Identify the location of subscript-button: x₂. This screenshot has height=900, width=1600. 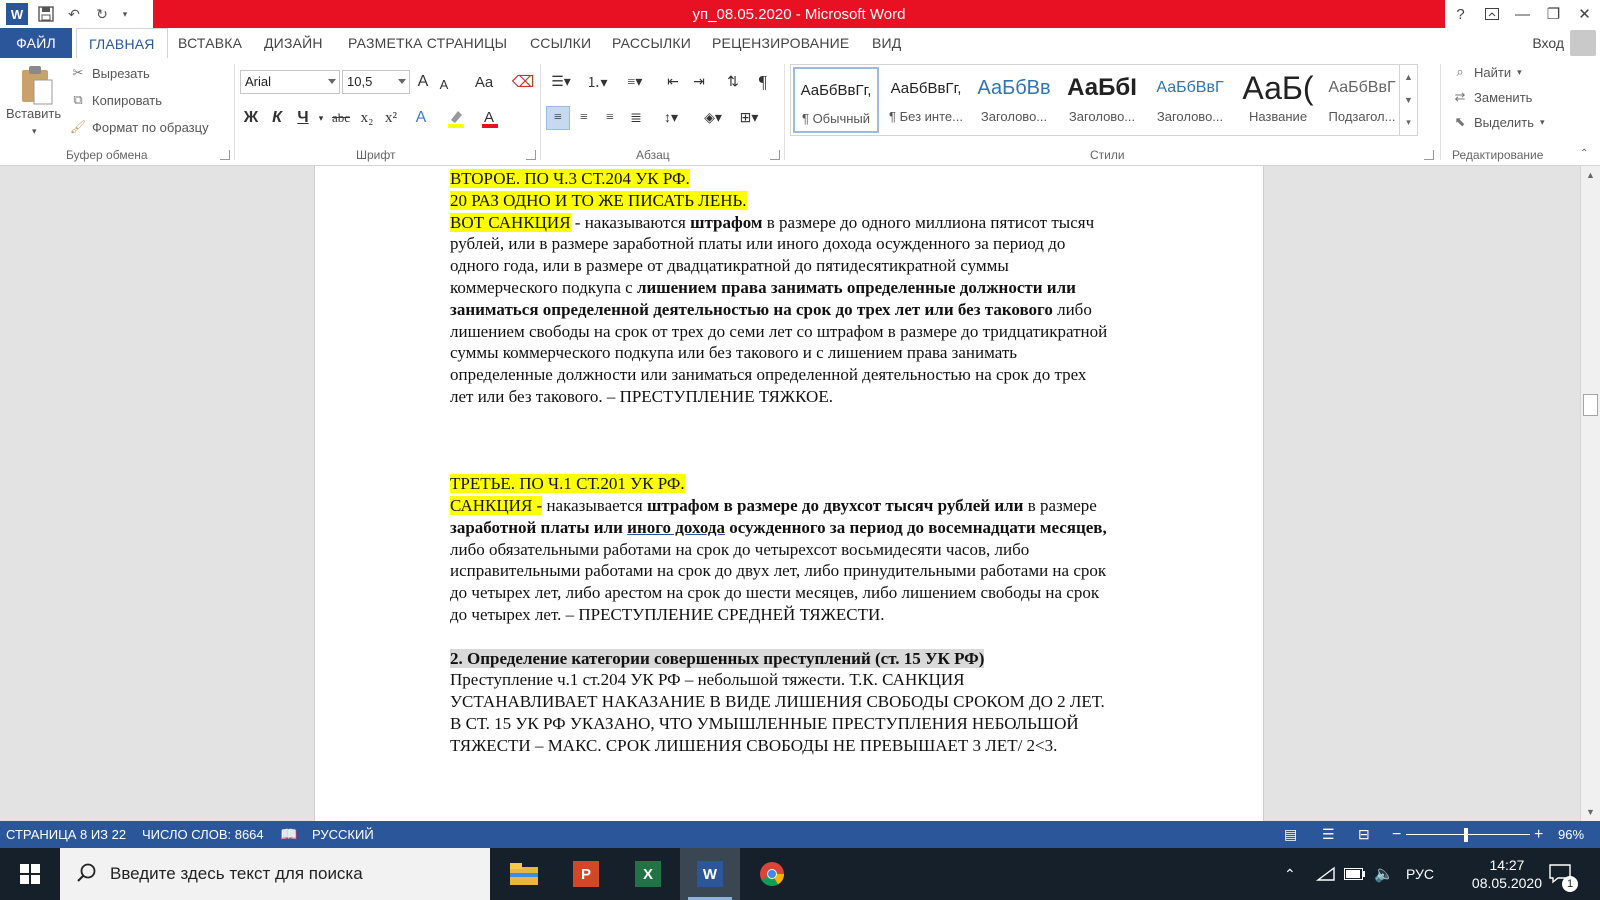
(367, 118).